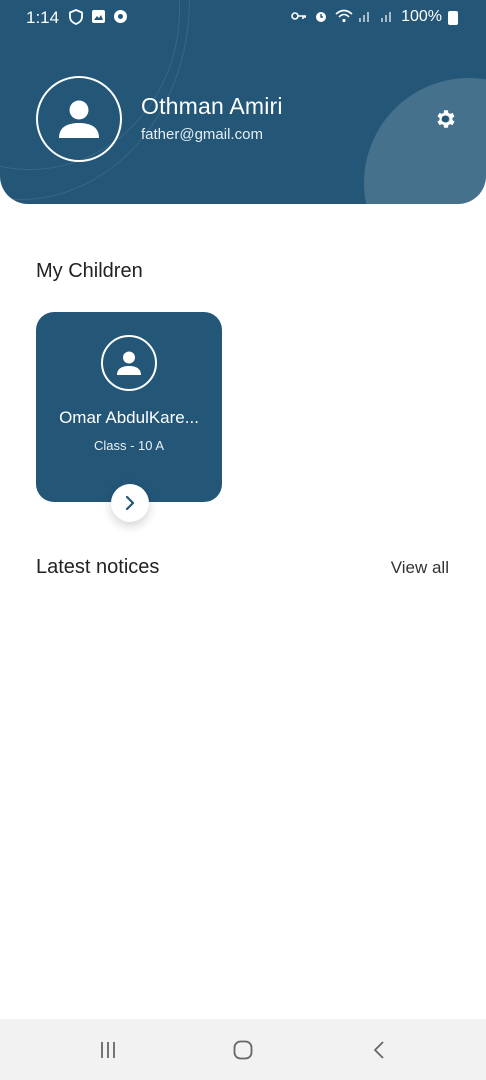 The width and height of the screenshot is (486, 1080). Describe the element at coordinates (421, 16) in the screenshot. I see `battery-percent: 100%` at that location.